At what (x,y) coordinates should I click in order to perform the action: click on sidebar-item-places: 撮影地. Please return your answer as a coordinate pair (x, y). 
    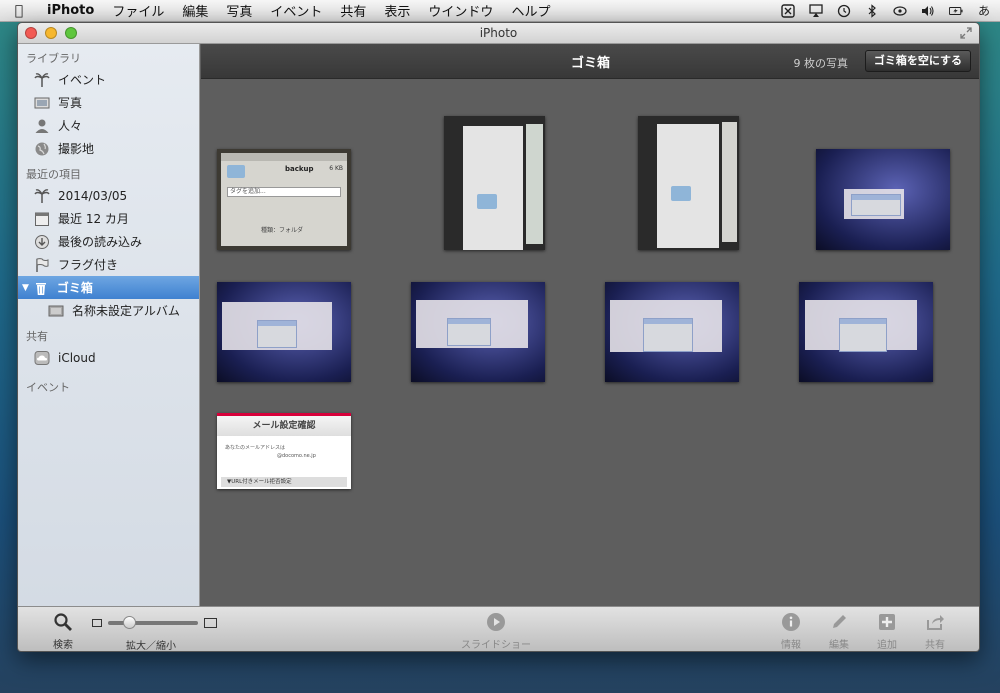
    Looking at the image, I should click on (108, 148).